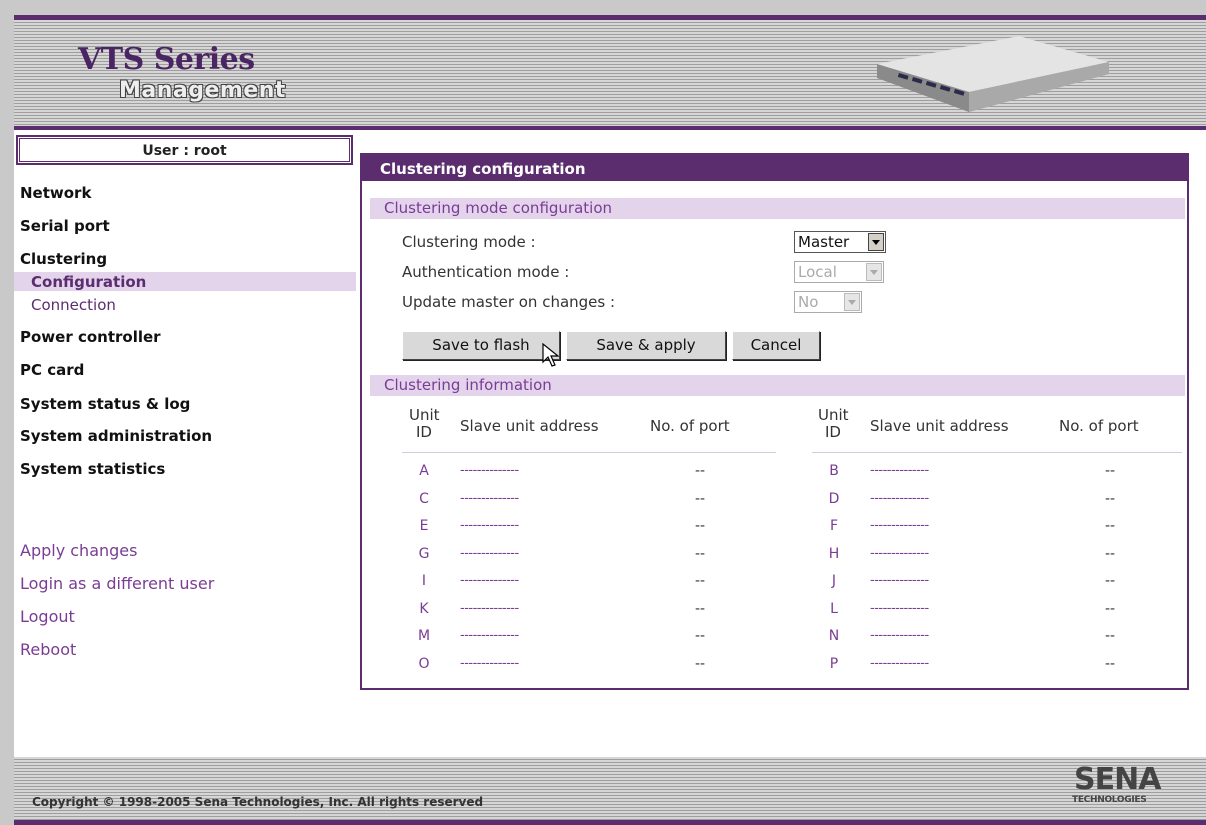 This screenshot has height=825, width=1206. I want to click on auth-mode-select: Local, so click(839, 272).